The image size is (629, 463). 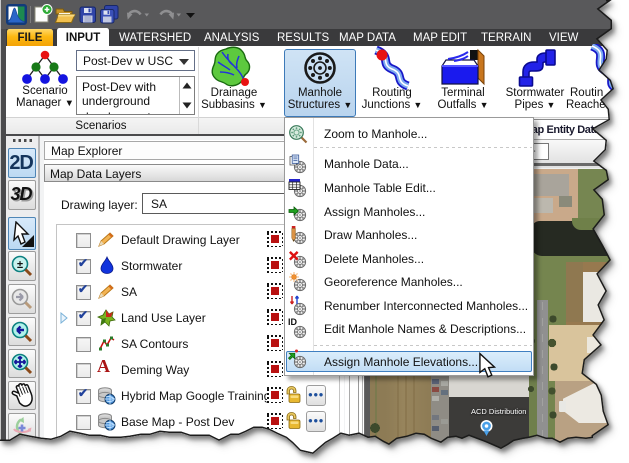 What do you see at coordinates (293, 322) in the screenshot?
I see `svg-text: ID` at bounding box center [293, 322].